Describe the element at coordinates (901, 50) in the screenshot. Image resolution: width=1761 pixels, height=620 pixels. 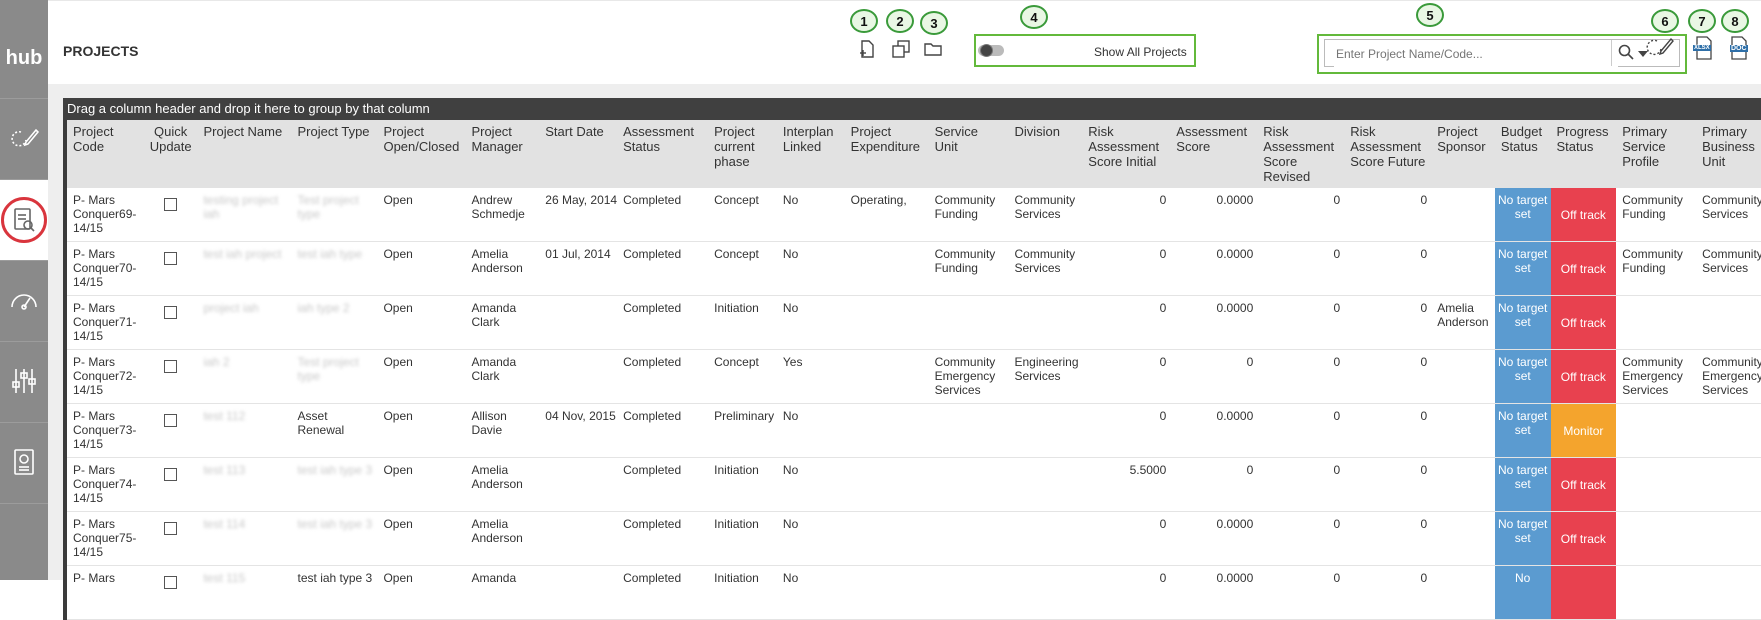
I see `copy-project-button` at that location.